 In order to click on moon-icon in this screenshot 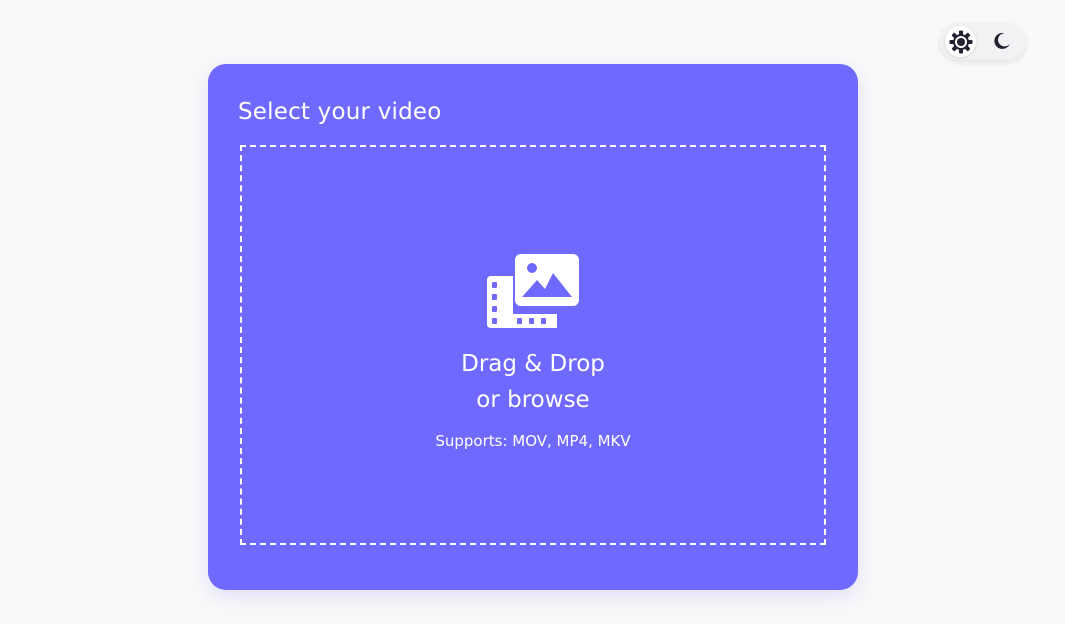, I will do `click(1002, 40)`.